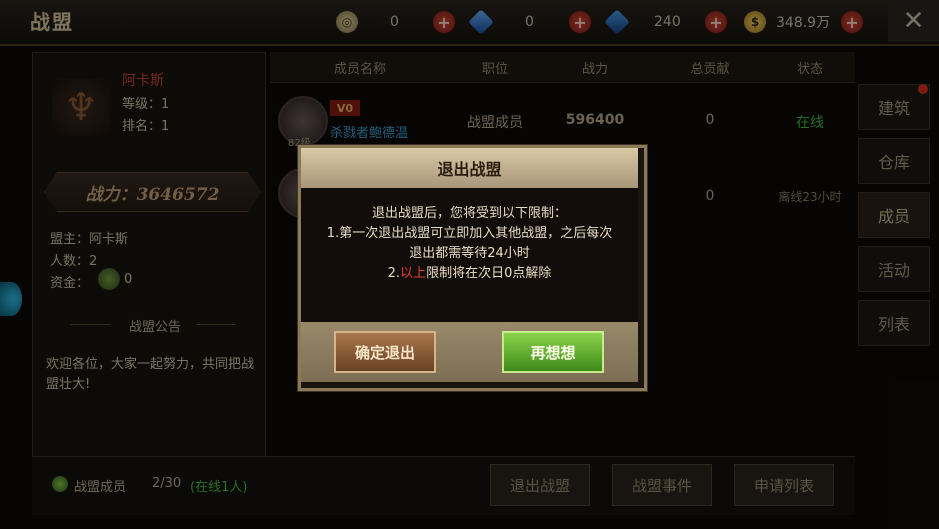 This screenshot has width=939, height=529. I want to click on dialog-line-4: 2.以上限制将在次日0点解除, so click(469, 274).